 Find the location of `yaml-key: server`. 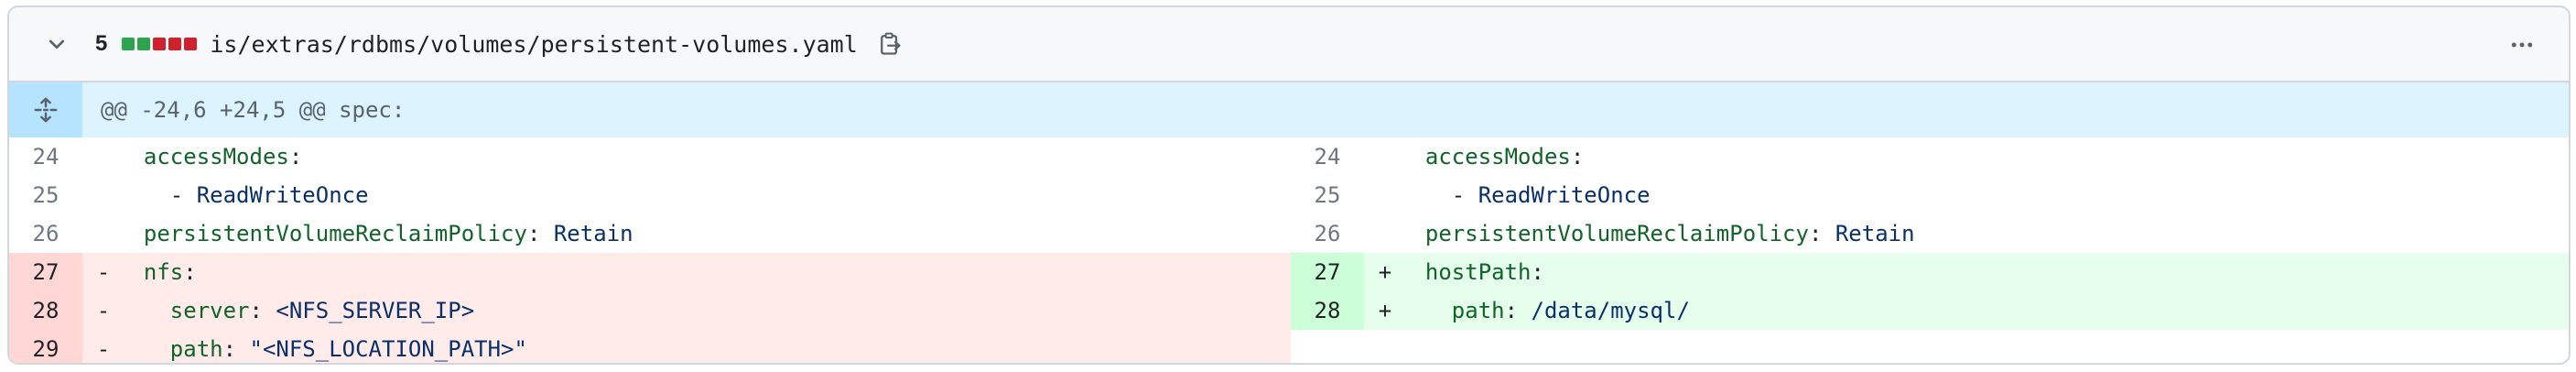

yaml-key: server is located at coordinates (210, 310).